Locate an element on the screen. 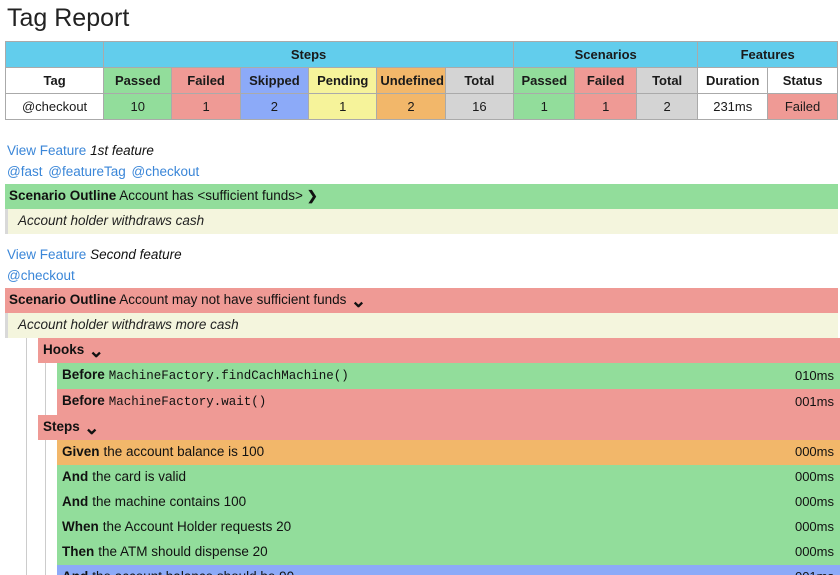 The image size is (840, 575). step-row: Then the ATM should dispense 20 000ms is located at coordinates (448, 552).